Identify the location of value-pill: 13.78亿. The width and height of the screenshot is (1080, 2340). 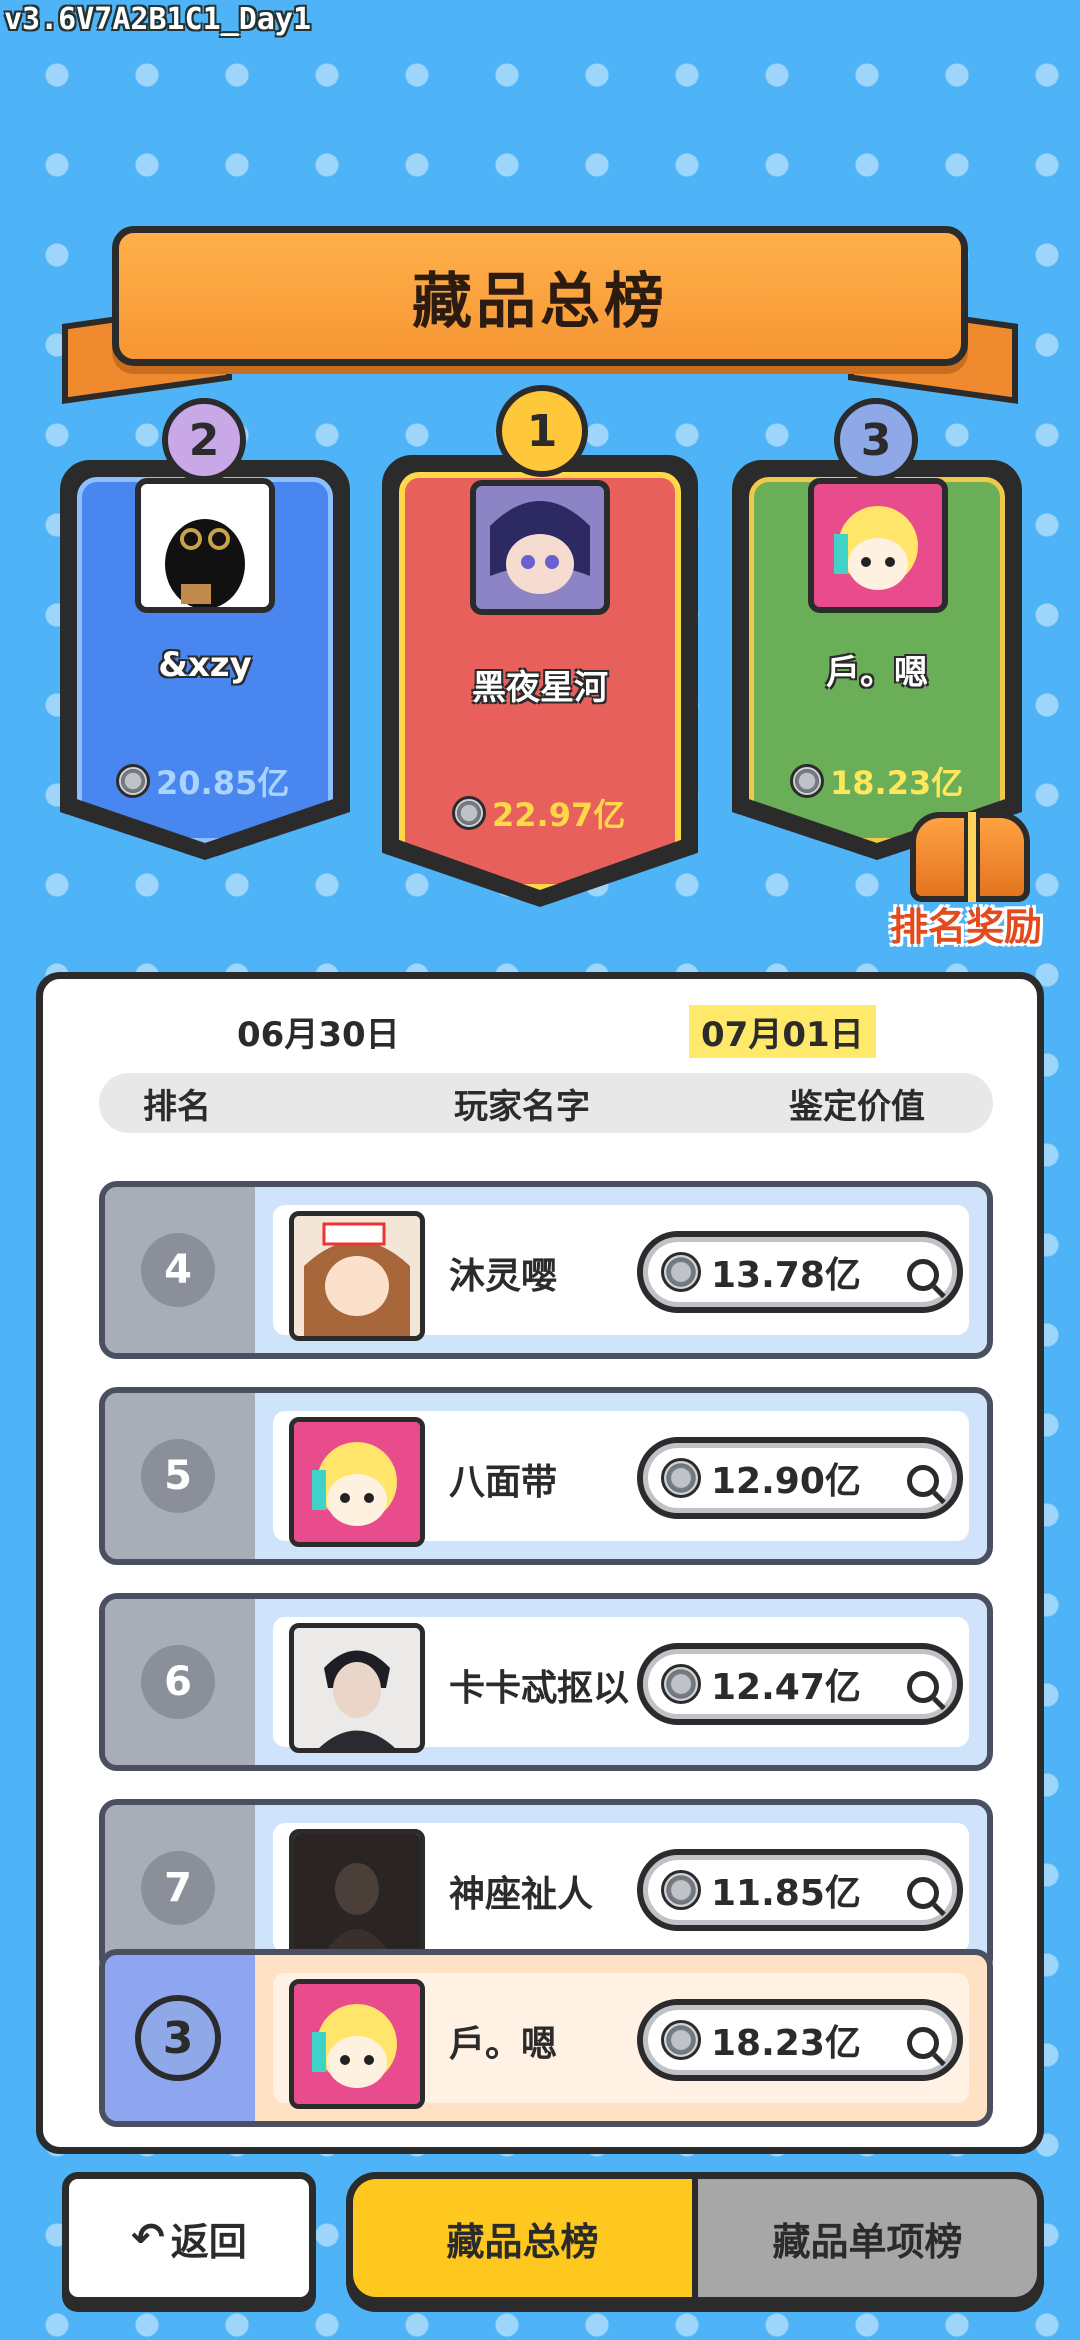
(800, 1272).